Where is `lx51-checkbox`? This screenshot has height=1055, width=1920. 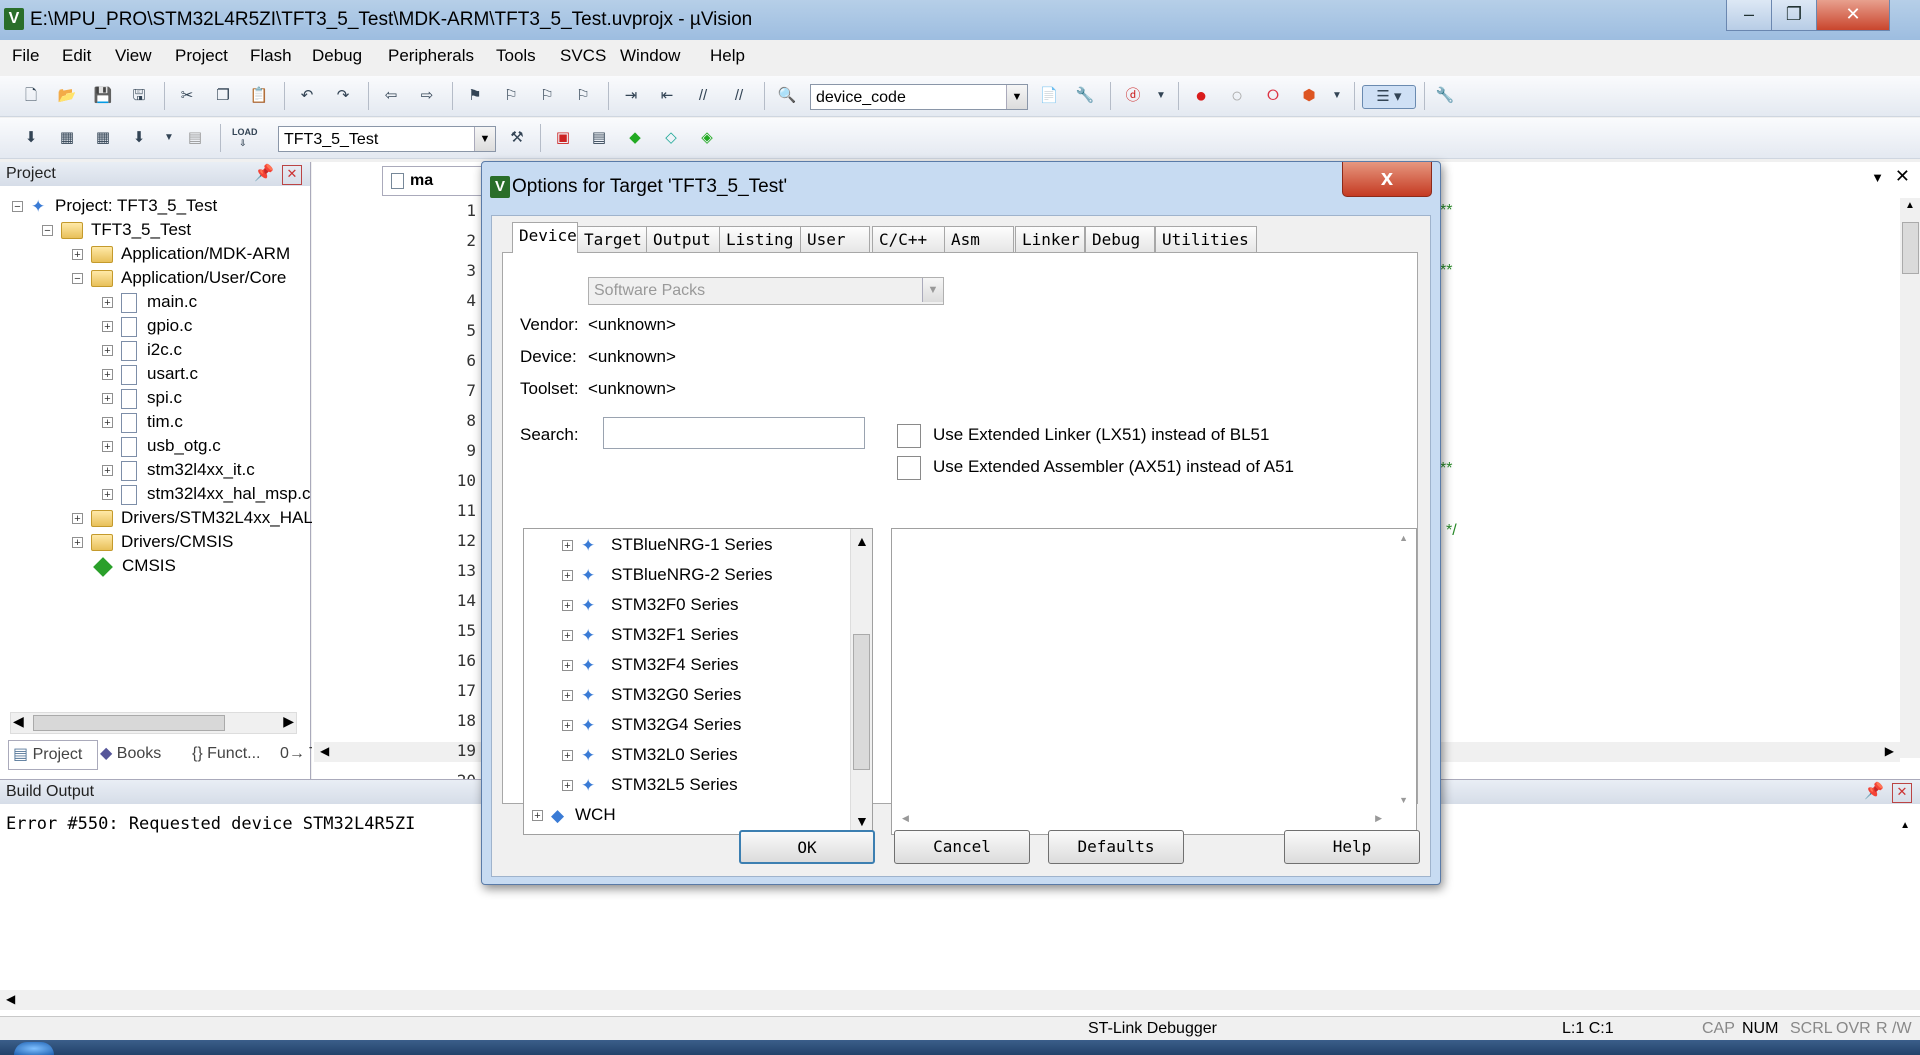 lx51-checkbox is located at coordinates (909, 436).